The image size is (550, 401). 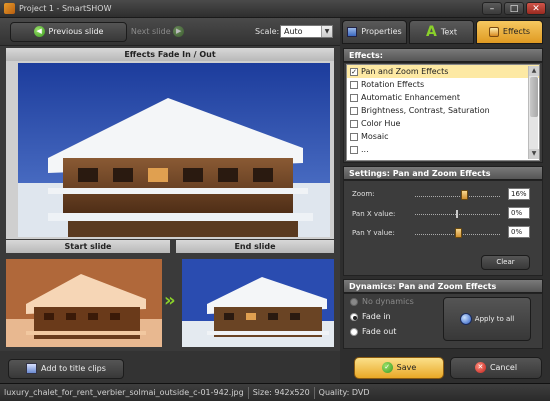 What do you see at coordinates (443, 71) in the screenshot?
I see `list-item: ✓ Pan and Zoom Effects` at bounding box center [443, 71].